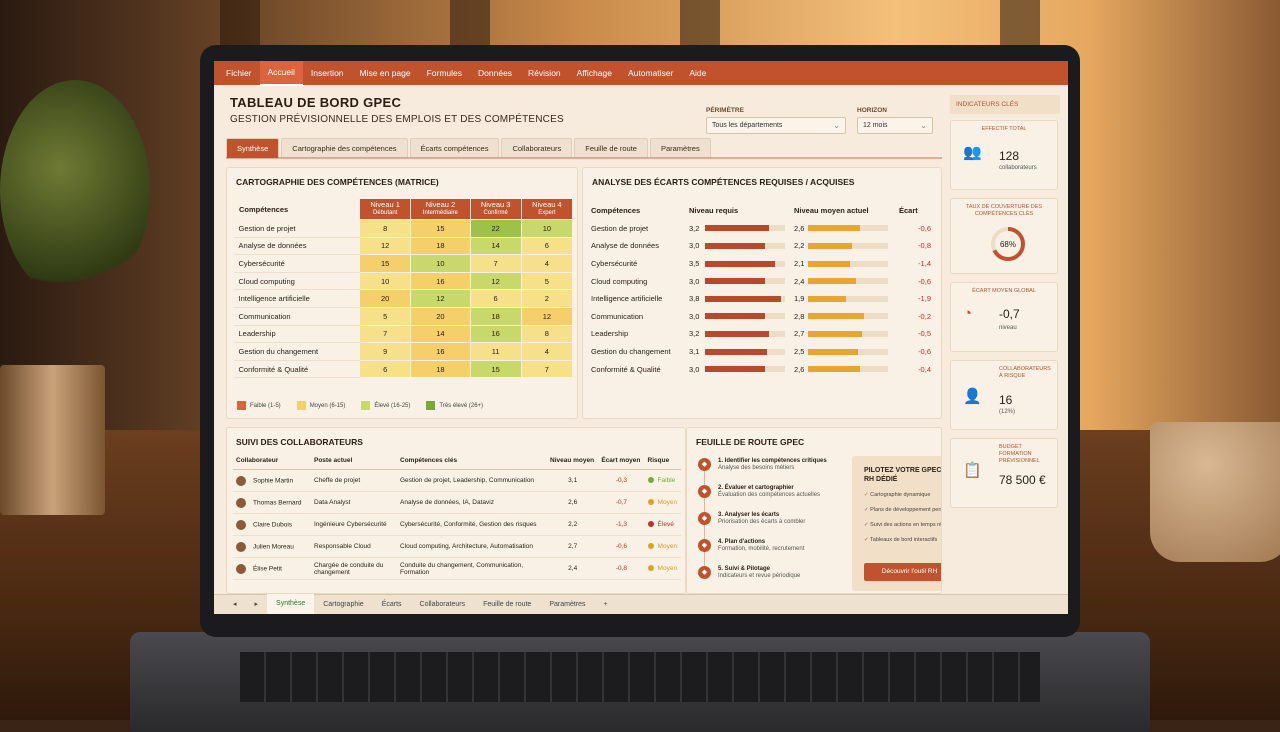  I want to click on menu-accueil: Accueil, so click(281, 73).